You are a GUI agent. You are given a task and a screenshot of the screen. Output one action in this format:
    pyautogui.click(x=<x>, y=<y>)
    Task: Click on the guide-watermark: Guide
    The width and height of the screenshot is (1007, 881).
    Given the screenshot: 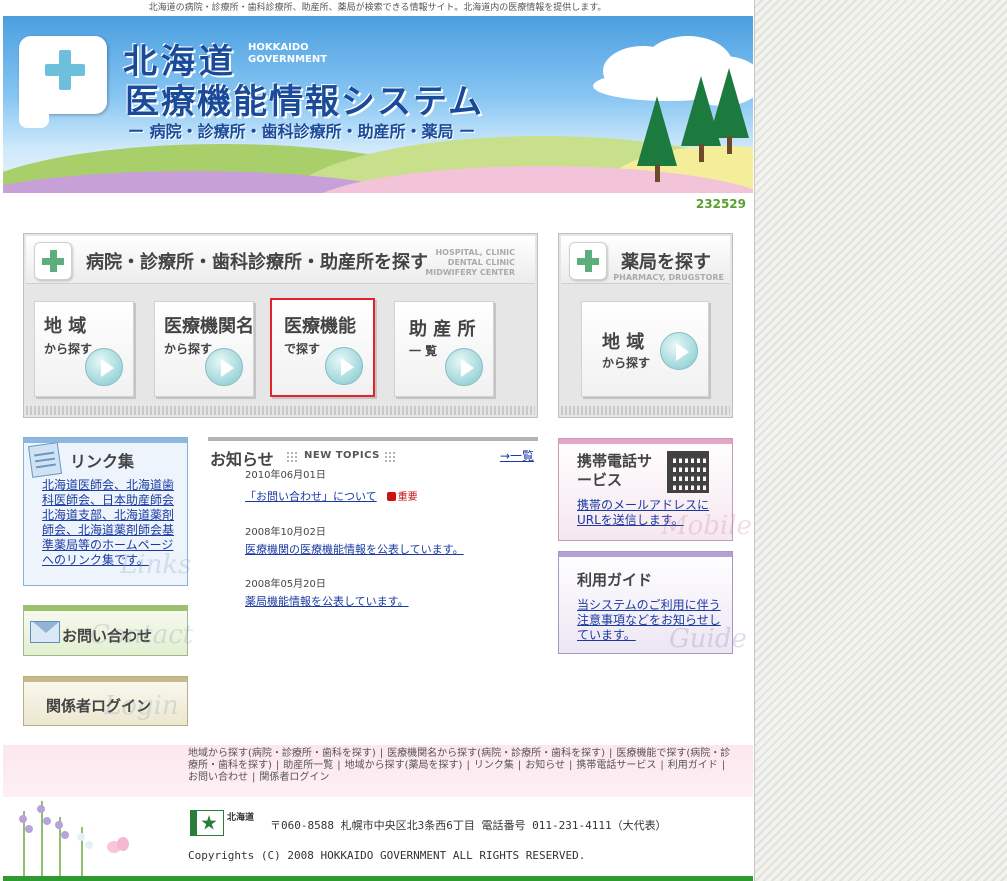 What is the action you would take?
    pyautogui.click(x=708, y=639)
    